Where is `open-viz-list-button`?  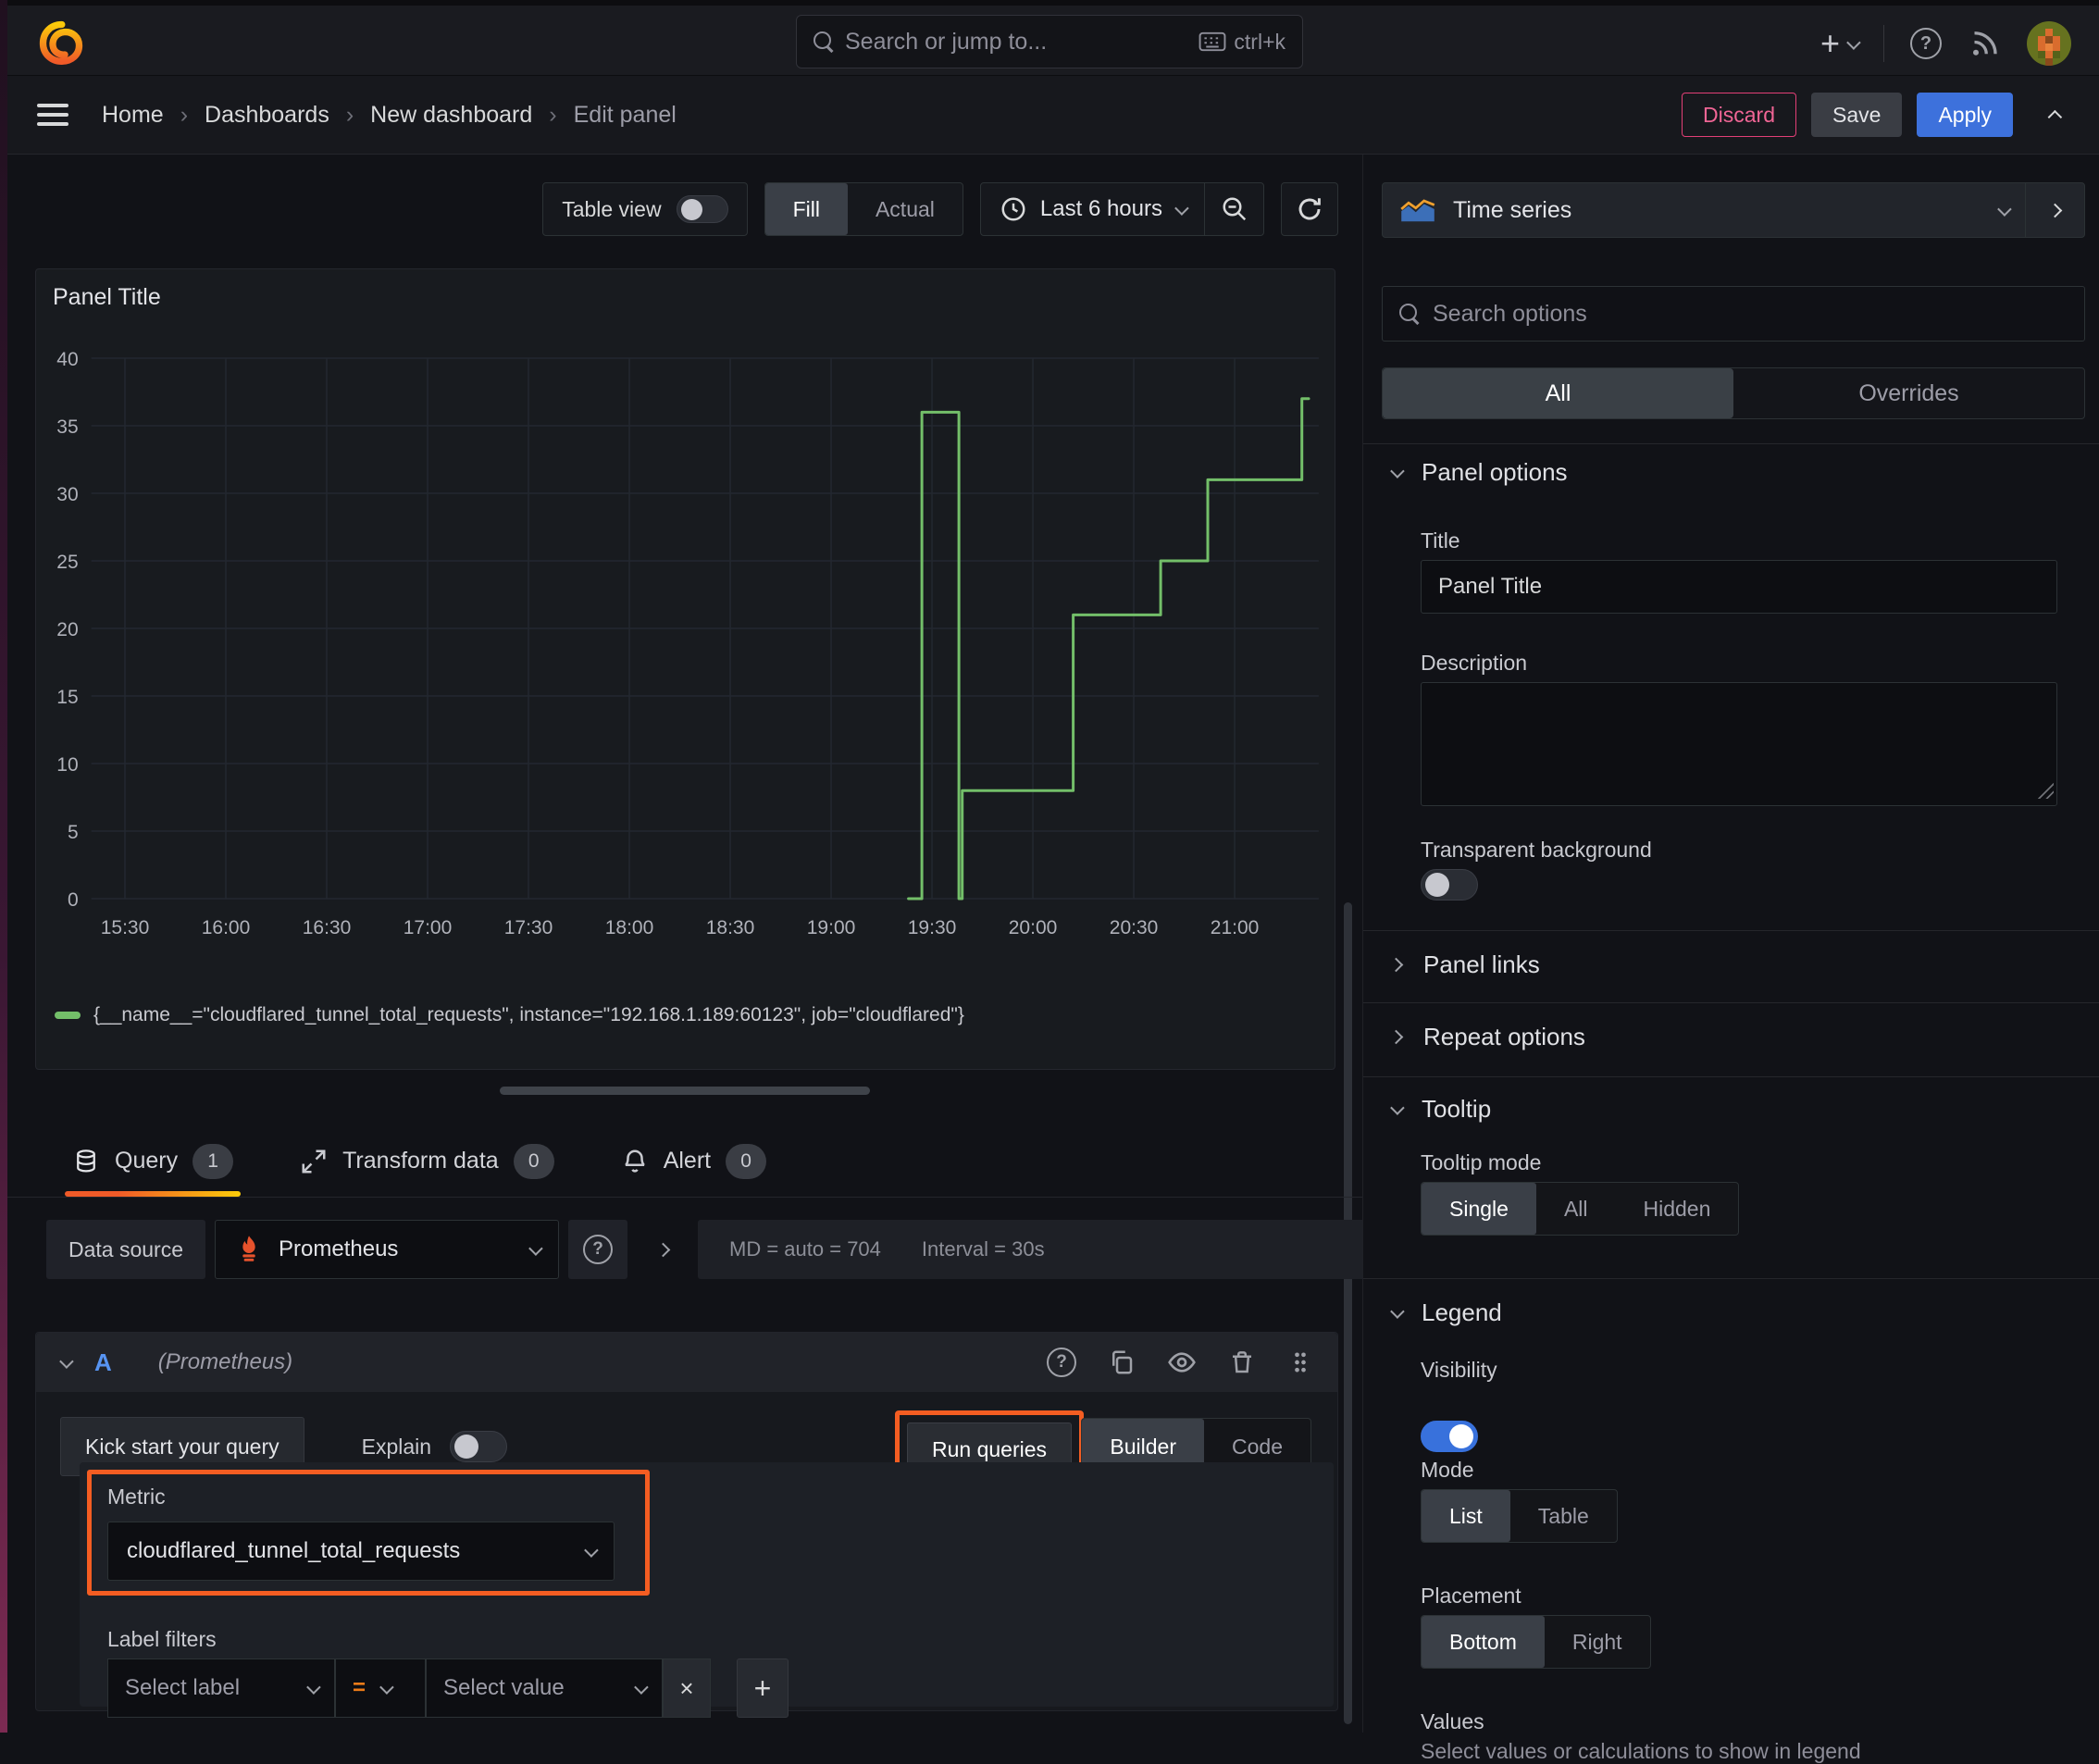
open-viz-list-button is located at coordinates (2054, 210).